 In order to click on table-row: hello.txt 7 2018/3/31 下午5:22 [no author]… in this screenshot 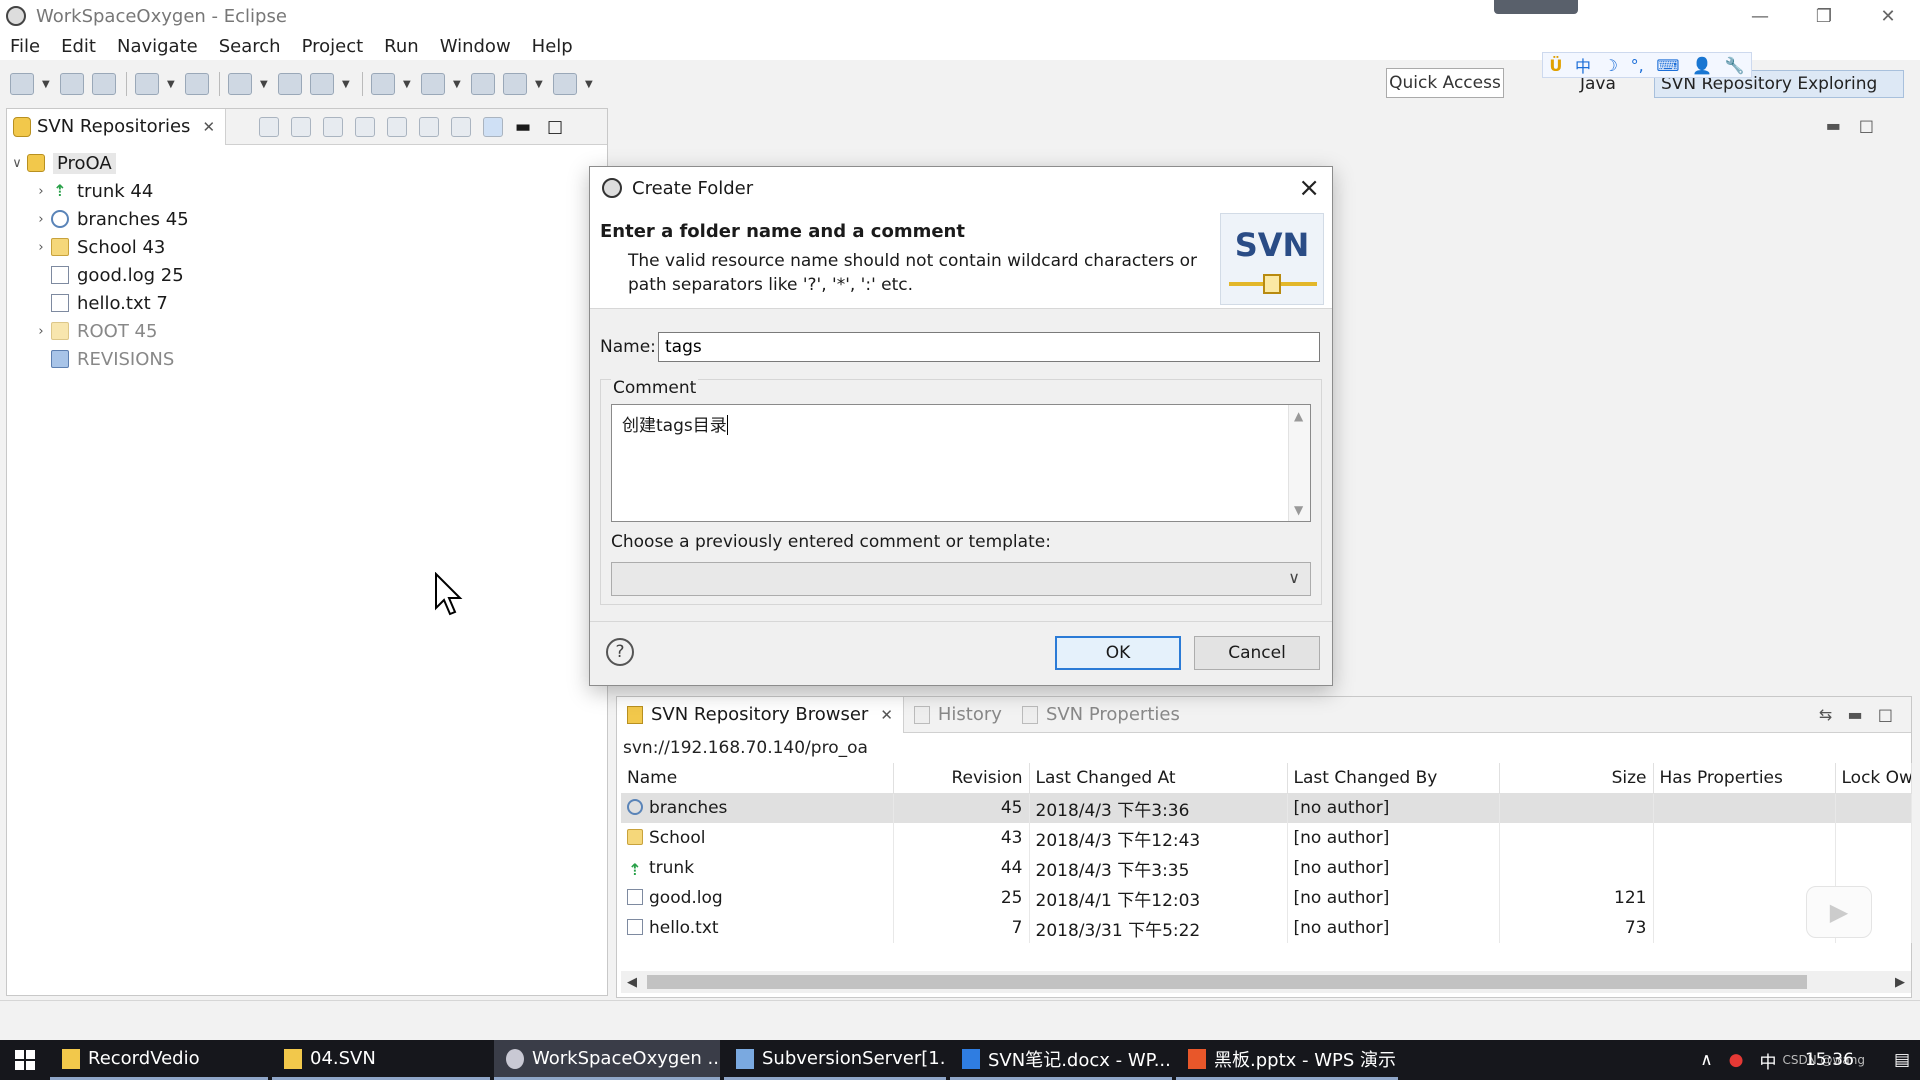, I will do `click(1266, 928)`.